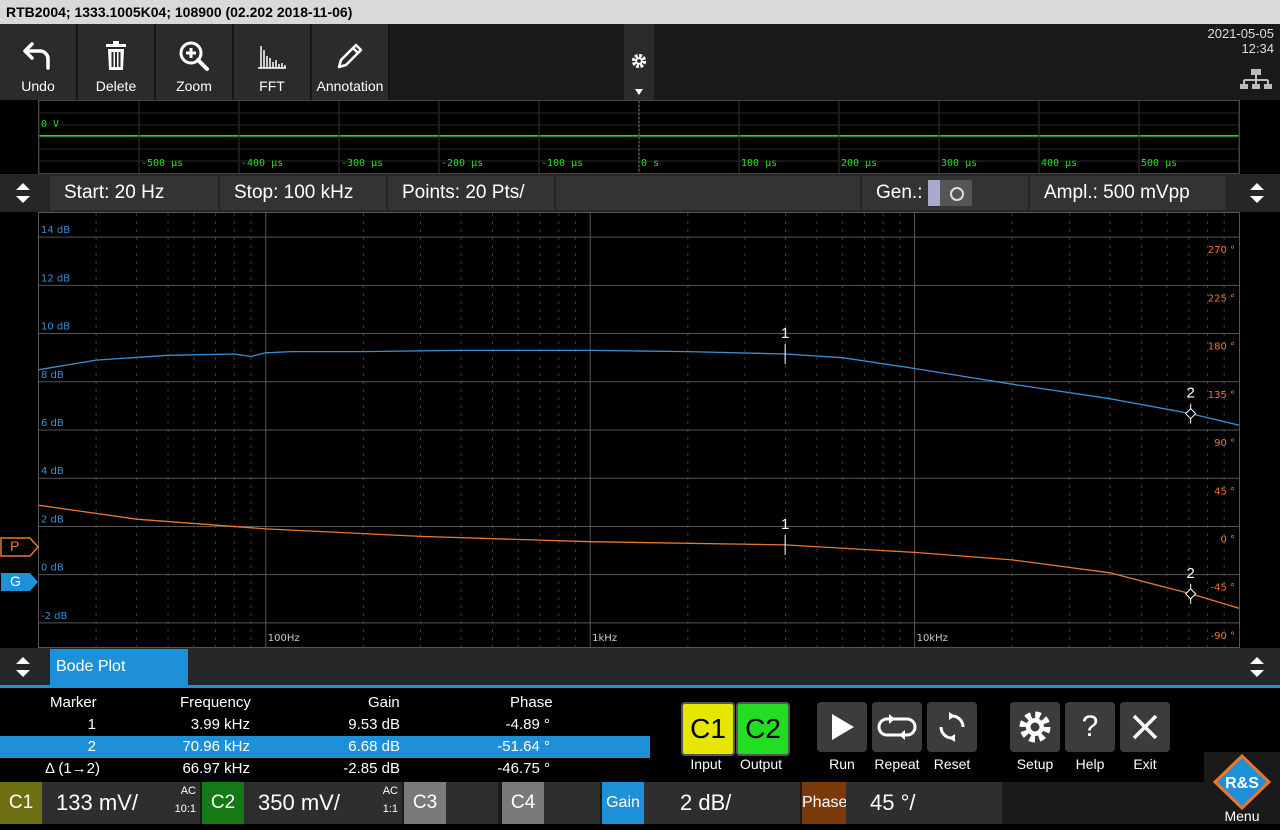 This screenshot has width=1280, height=830. What do you see at coordinates (759, 163) in the screenshot?
I see `overview-time-label: 100 µs` at bounding box center [759, 163].